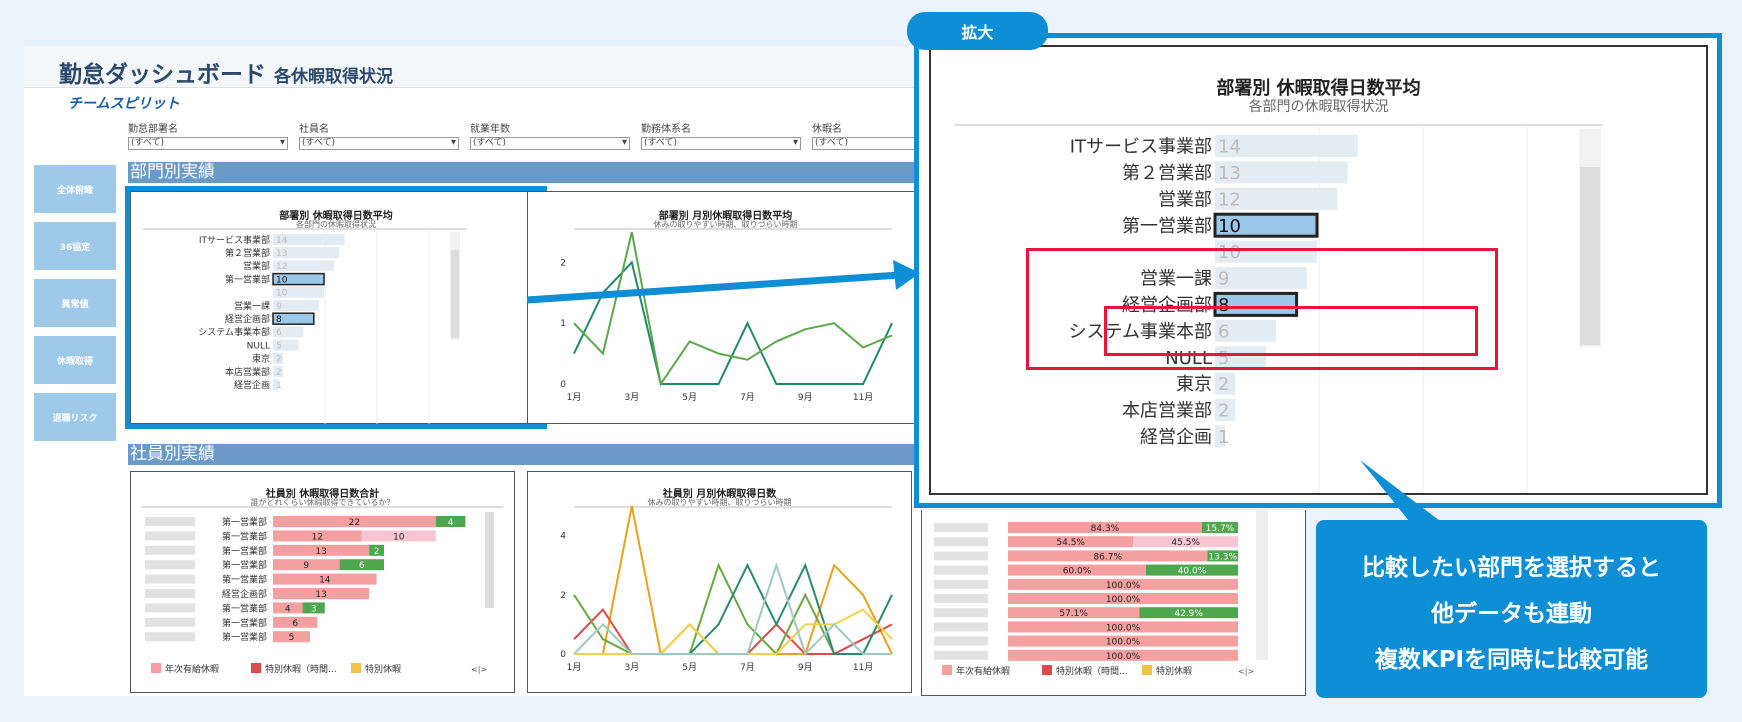 The width and height of the screenshot is (1742, 722). What do you see at coordinates (354, 523) in the screenshot?
I see `data-label: 22` at bounding box center [354, 523].